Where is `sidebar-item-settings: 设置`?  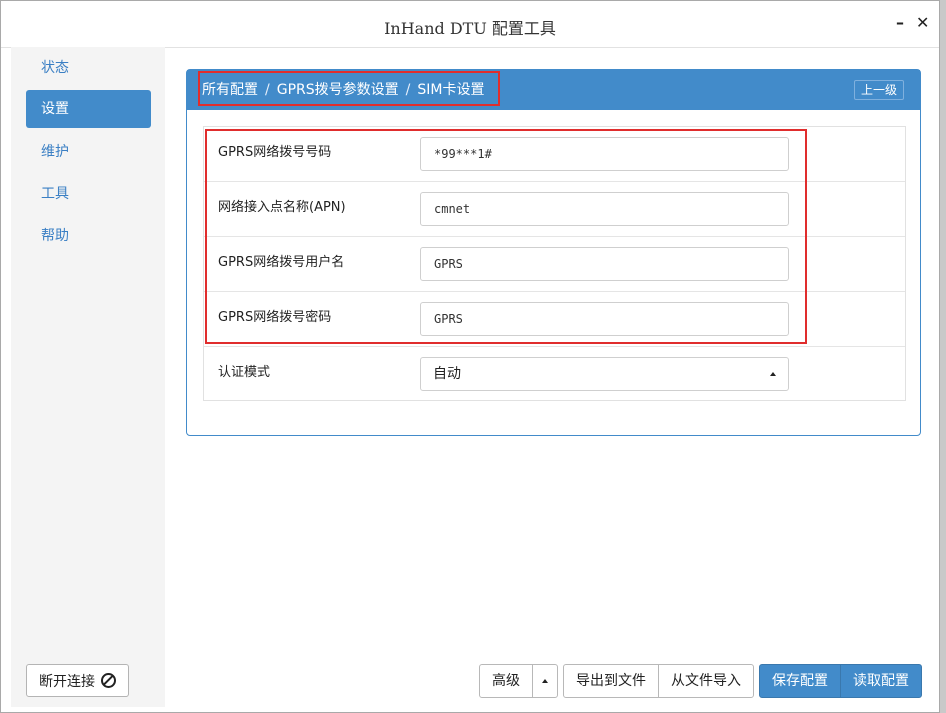 sidebar-item-settings: 设置 is located at coordinates (88, 109).